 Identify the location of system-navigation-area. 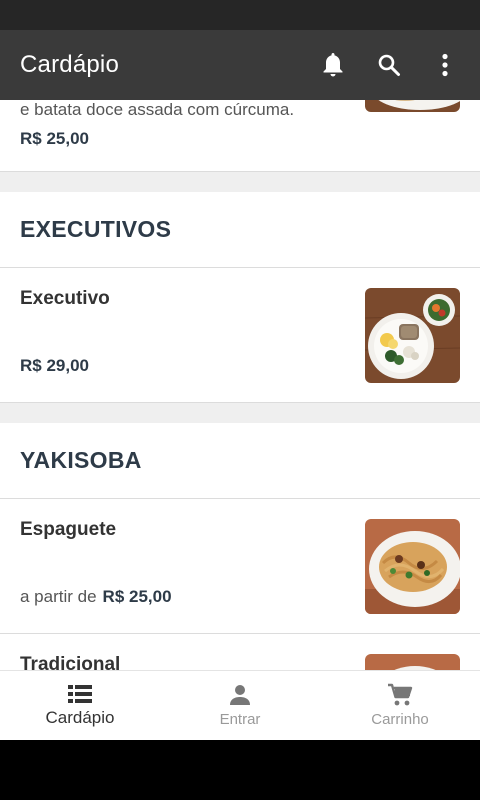
(240, 770).